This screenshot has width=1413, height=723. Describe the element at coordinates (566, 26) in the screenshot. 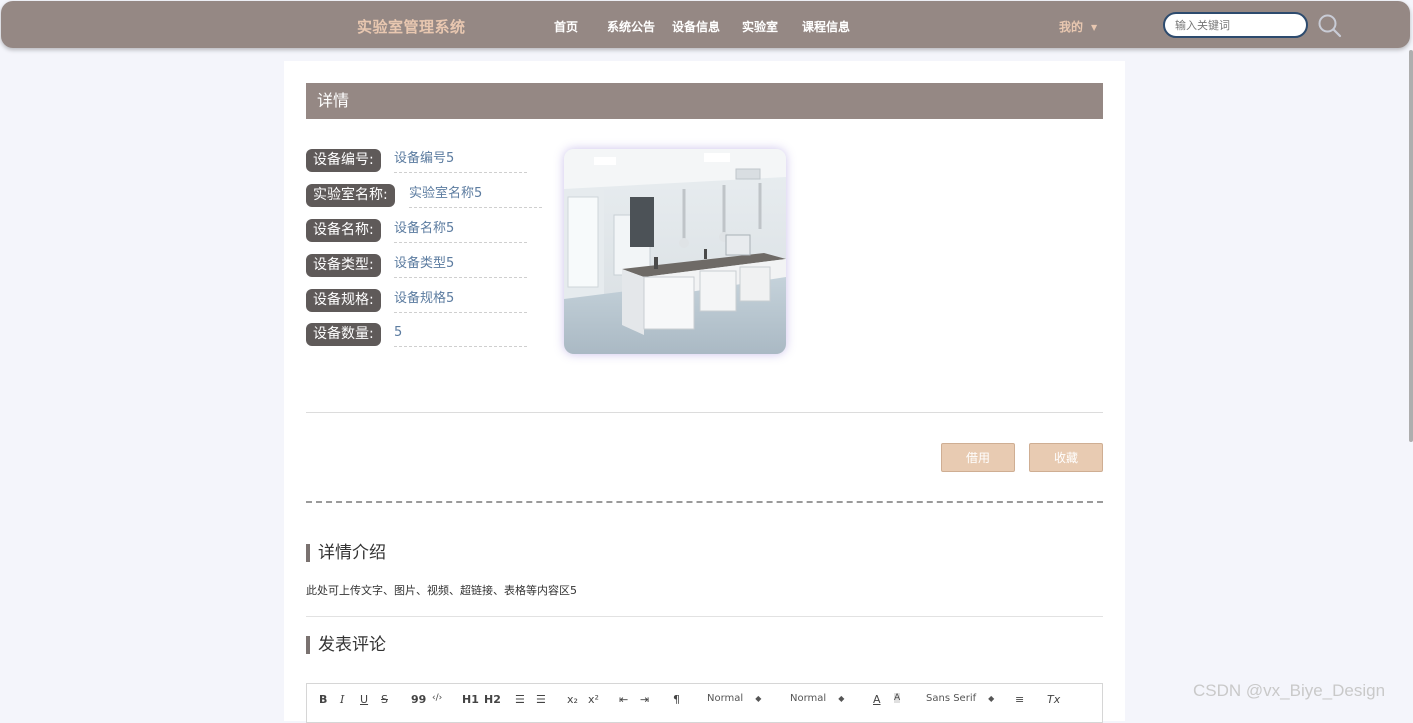

I see `nav-item-home: 首页` at that location.